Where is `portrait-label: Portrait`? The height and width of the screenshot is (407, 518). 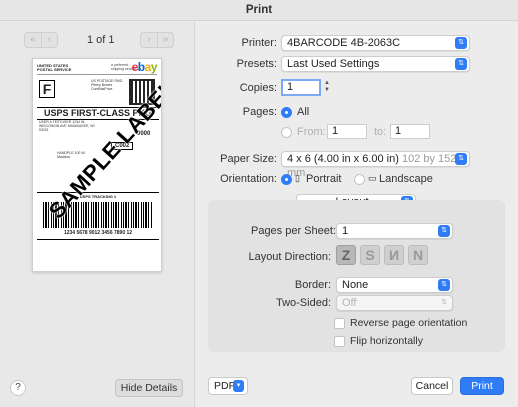
portrait-label: Portrait is located at coordinates (324, 179).